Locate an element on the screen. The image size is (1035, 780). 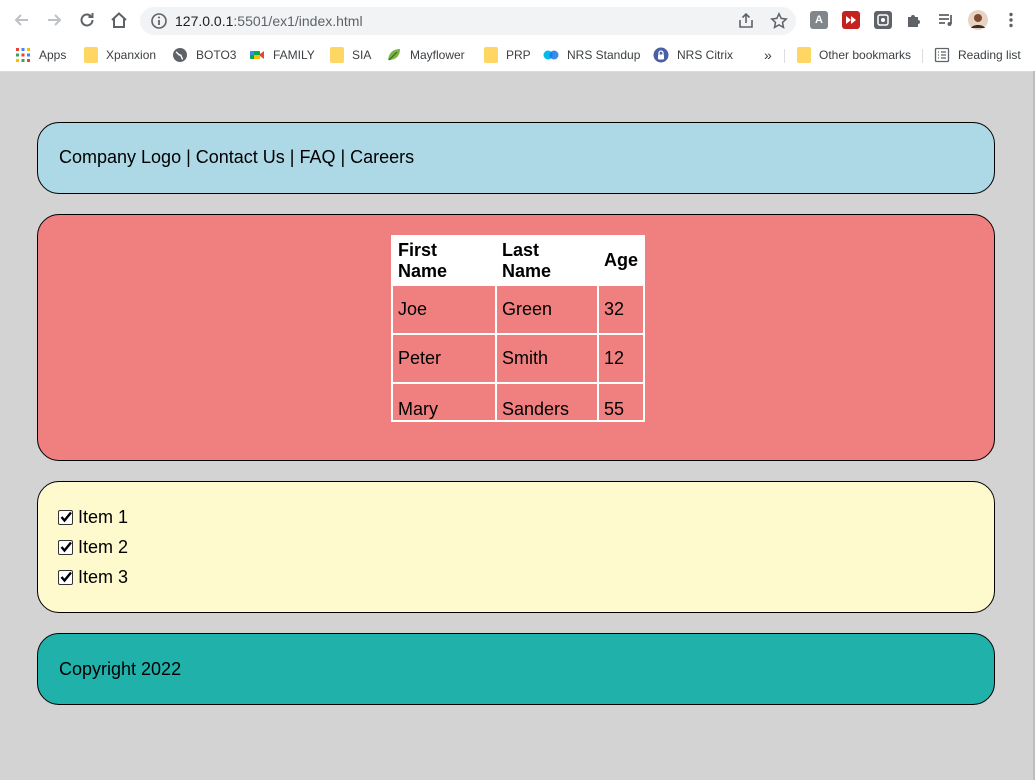
back-button is located at coordinates (22, 20).